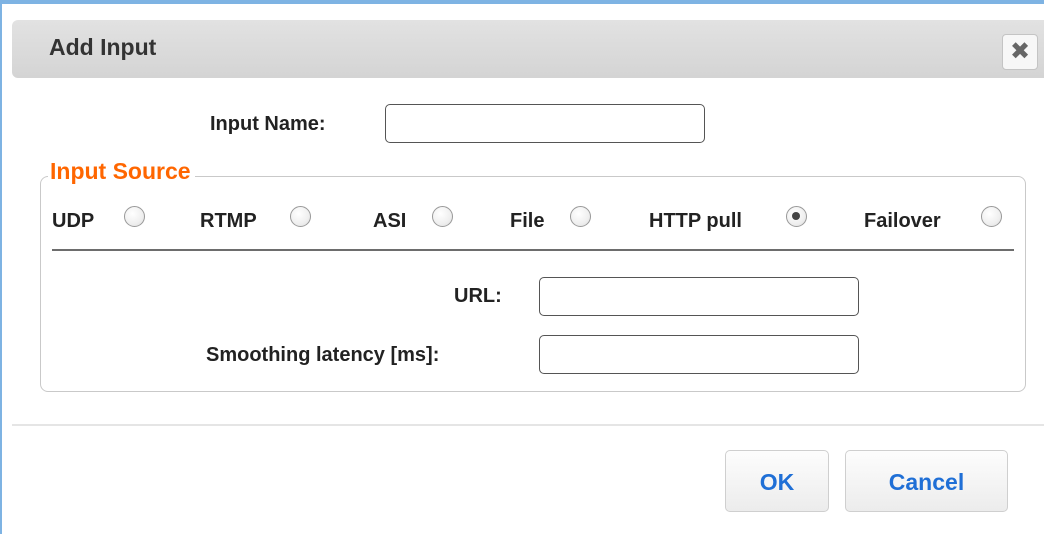 This screenshot has height=534, width=1044. Describe the element at coordinates (390, 221) in the screenshot. I see `radio-label-asi: ASI` at that location.